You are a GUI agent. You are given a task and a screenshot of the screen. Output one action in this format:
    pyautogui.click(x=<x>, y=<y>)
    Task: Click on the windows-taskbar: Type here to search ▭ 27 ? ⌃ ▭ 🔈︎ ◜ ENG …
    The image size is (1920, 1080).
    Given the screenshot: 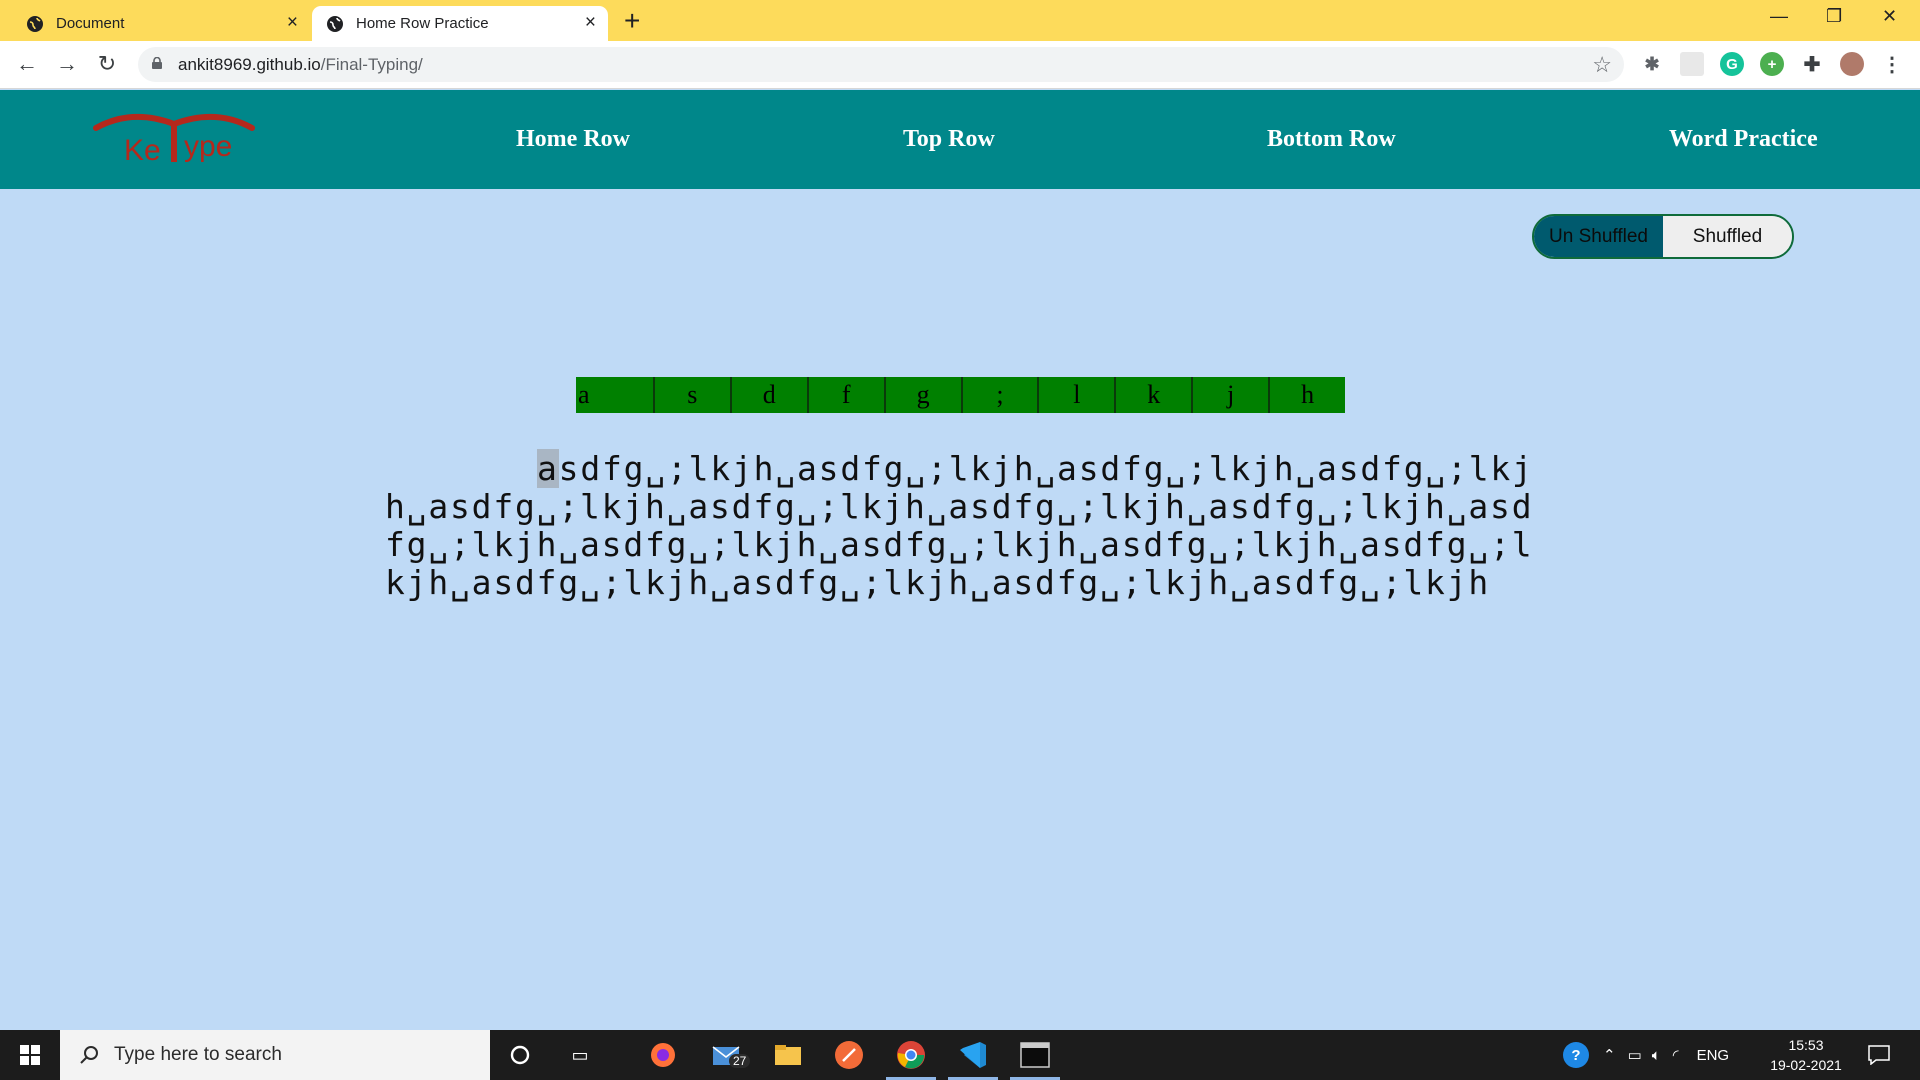 What is the action you would take?
    pyautogui.click(x=960, y=1055)
    